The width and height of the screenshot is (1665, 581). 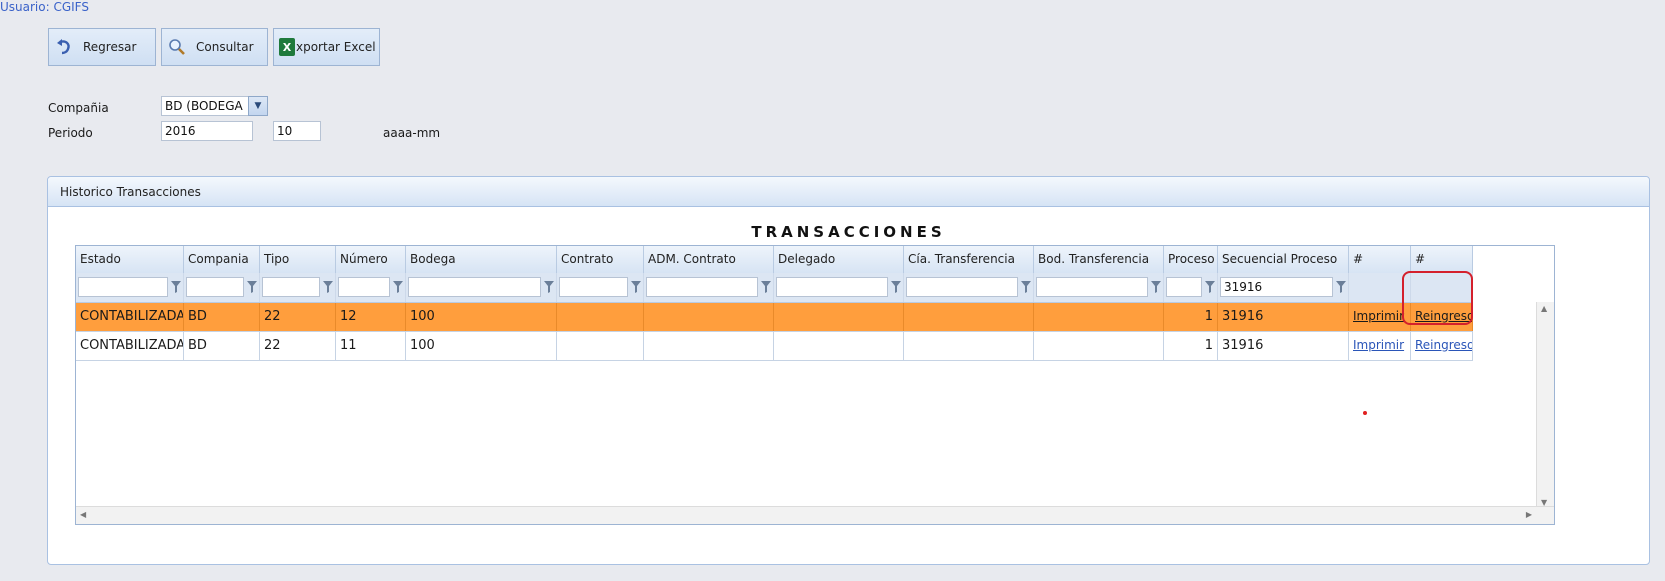 What do you see at coordinates (593, 287) in the screenshot?
I see `filter-input-contrato` at bounding box center [593, 287].